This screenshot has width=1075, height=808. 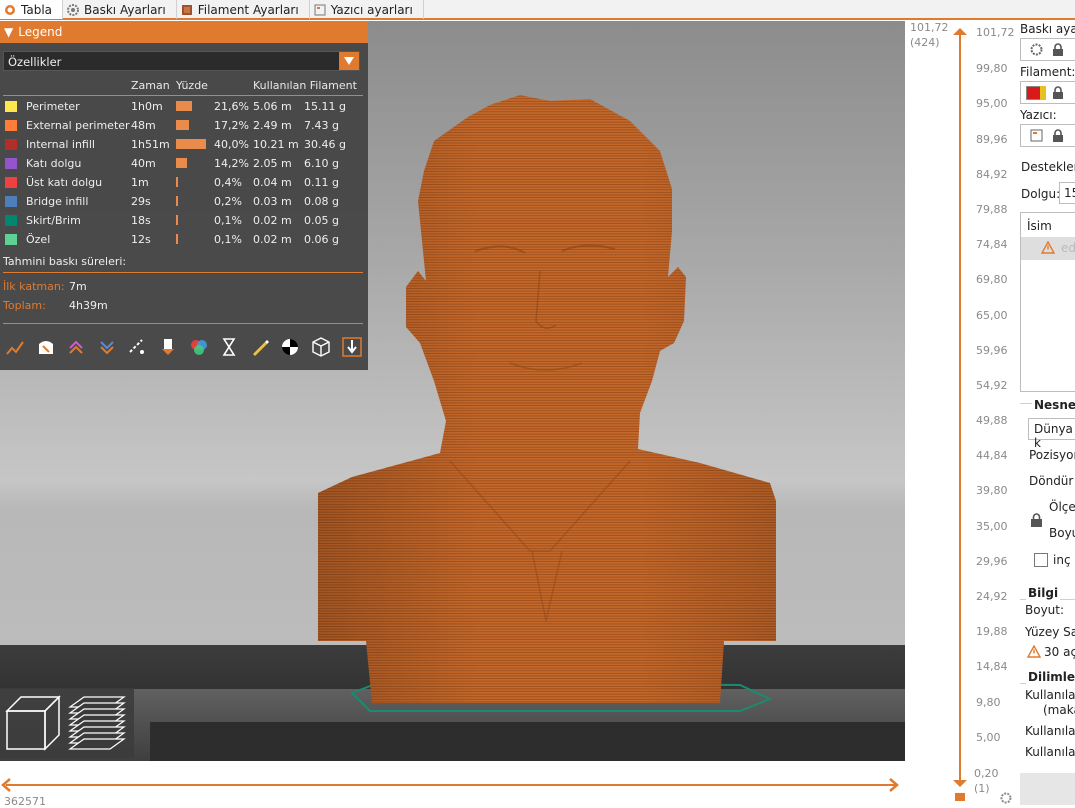 I want to click on slice-now-button, so click(x=1047, y=789).